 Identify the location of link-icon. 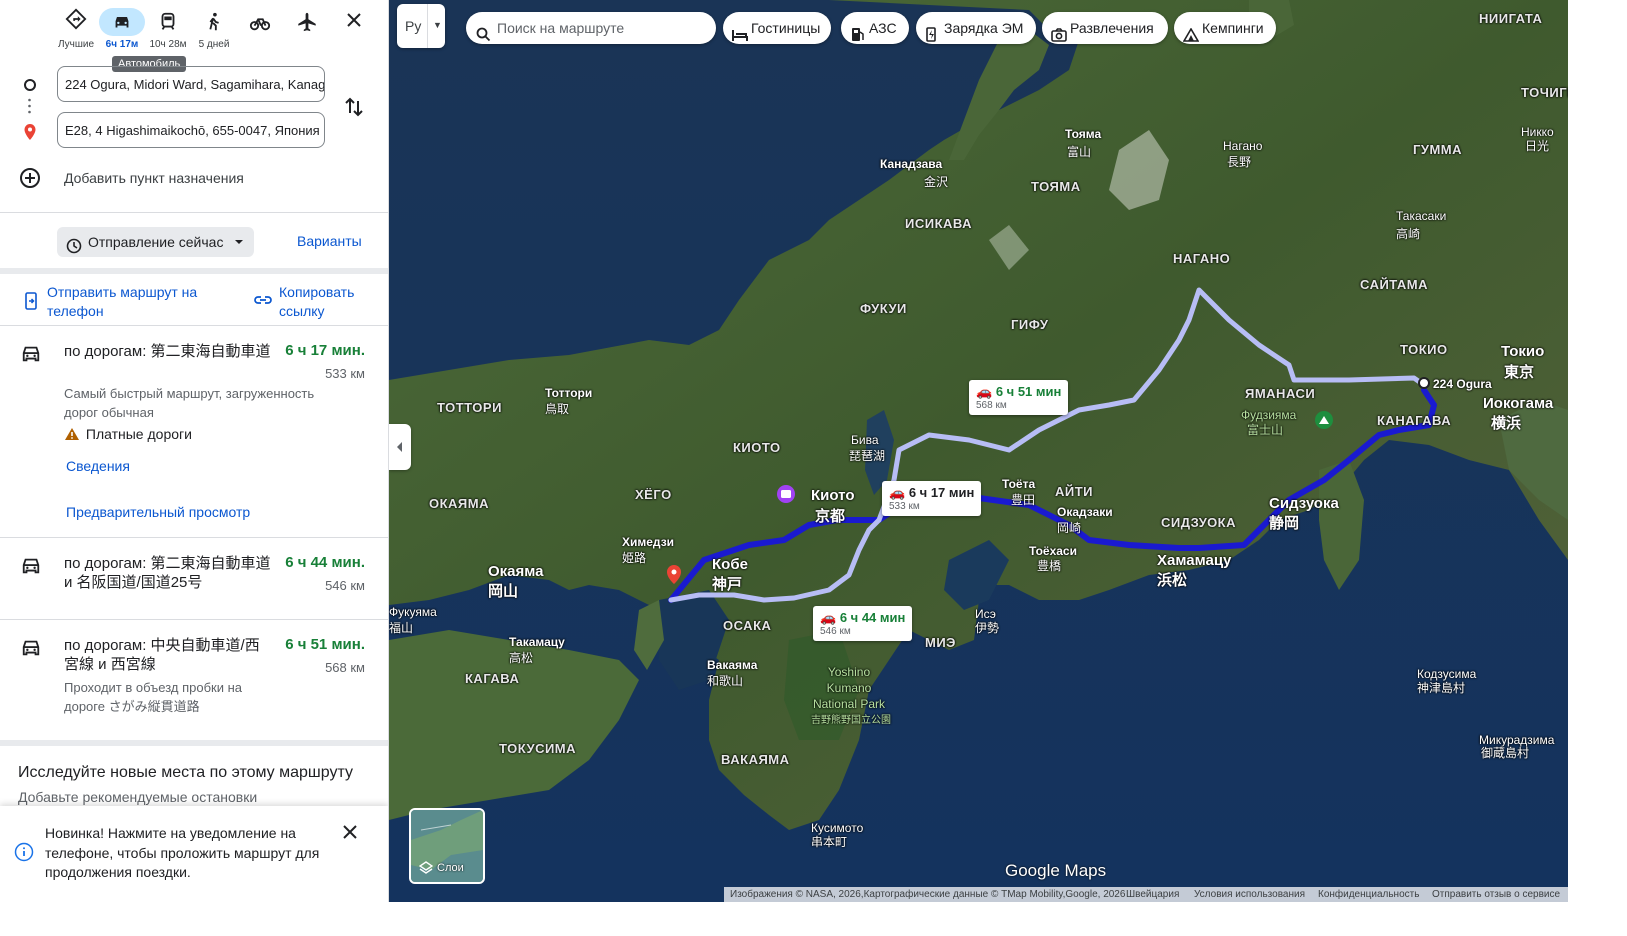
(263, 301).